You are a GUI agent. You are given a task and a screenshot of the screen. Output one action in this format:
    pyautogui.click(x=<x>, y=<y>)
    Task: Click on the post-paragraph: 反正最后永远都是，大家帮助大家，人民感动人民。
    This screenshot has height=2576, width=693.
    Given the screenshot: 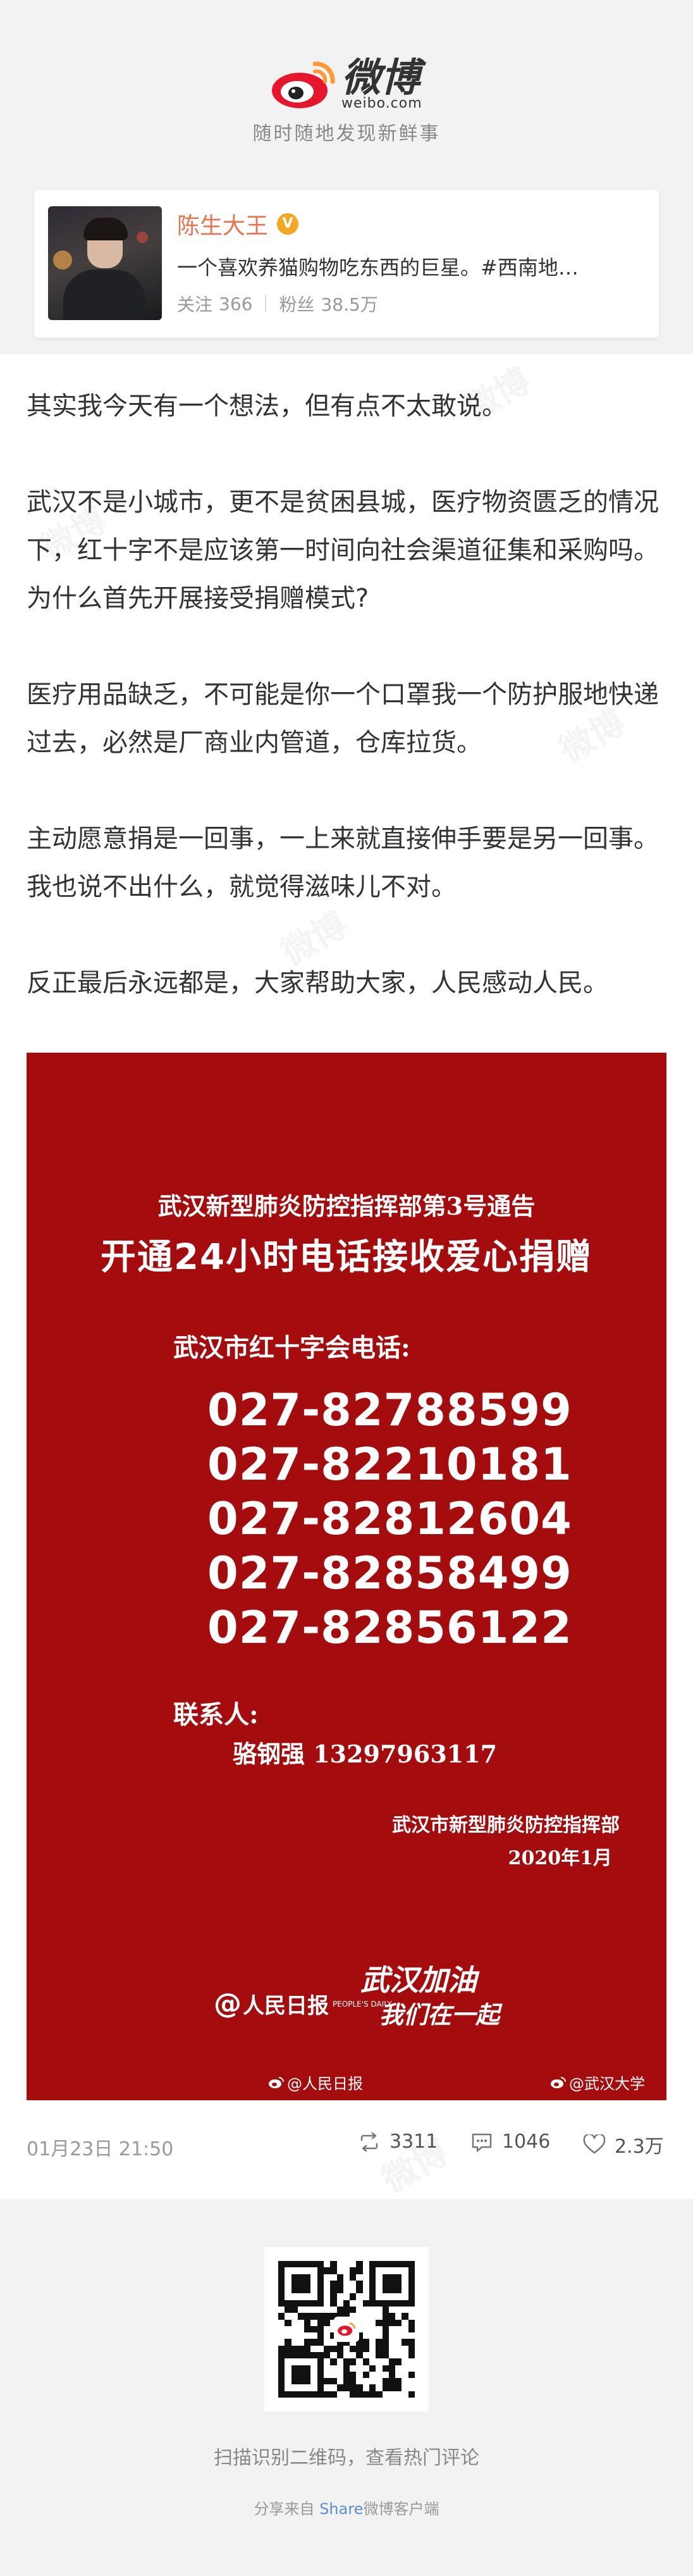 What is the action you would take?
    pyautogui.click(x=317, y=984)
    